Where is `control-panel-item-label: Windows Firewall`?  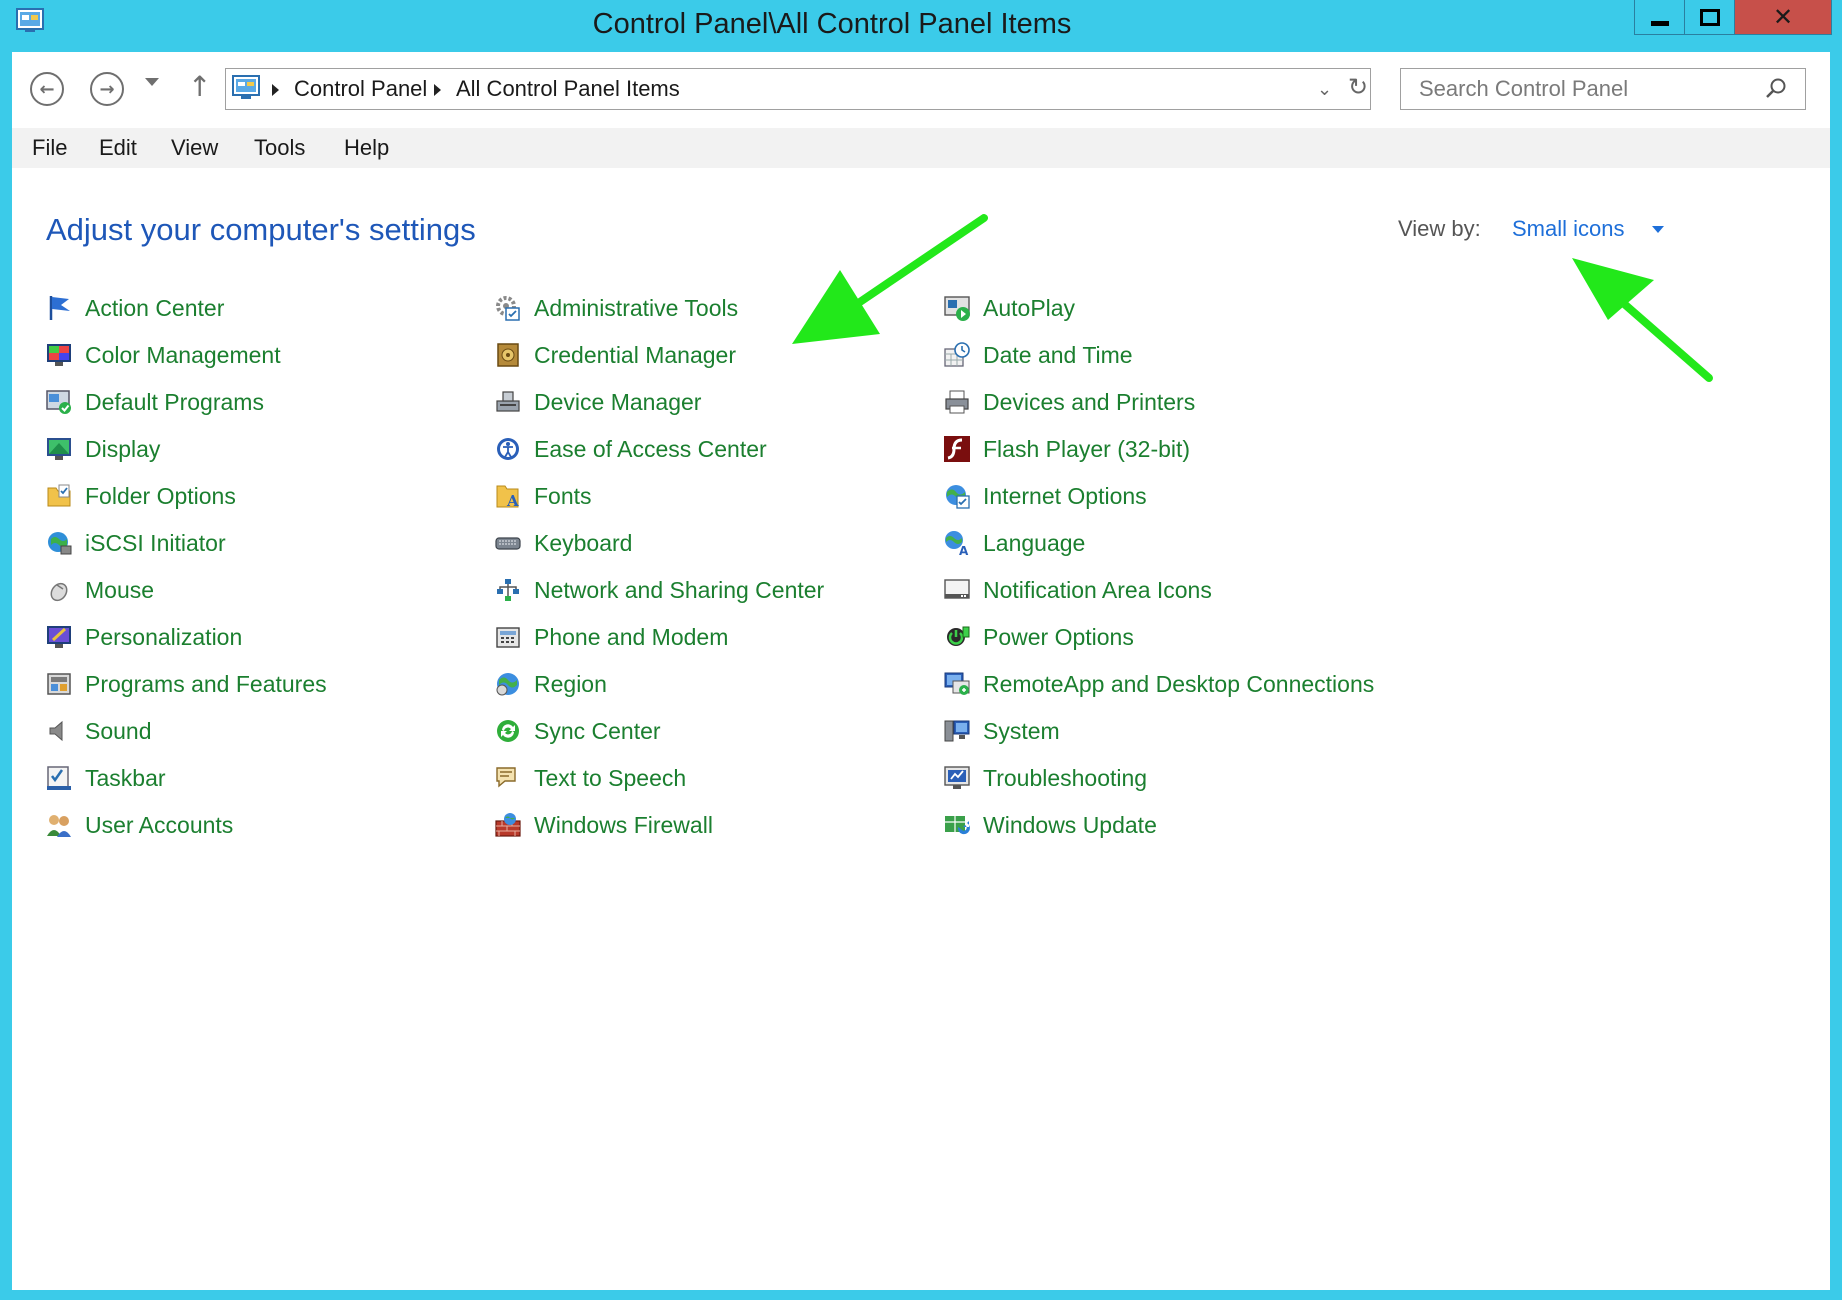 control-panel-item-label: Windows Firewall is located at coordinates (623, 825).